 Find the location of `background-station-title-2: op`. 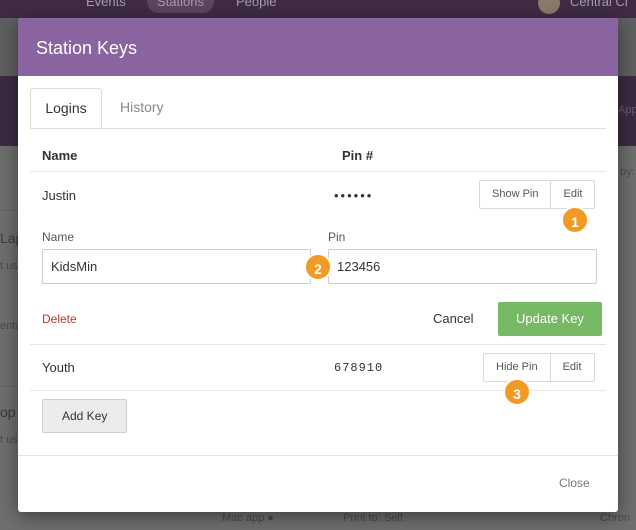

background-station-title-2: op is located at coordinates (8, 412).